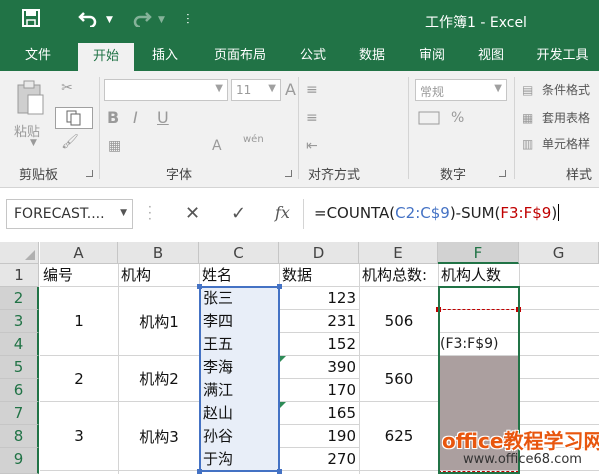 This screenshot has width=599, height=474. What do you see at coordinates (159, 436) in the screenshot?
I see `cell-b7-merged: 机构3` at bounding box center [159, 436].